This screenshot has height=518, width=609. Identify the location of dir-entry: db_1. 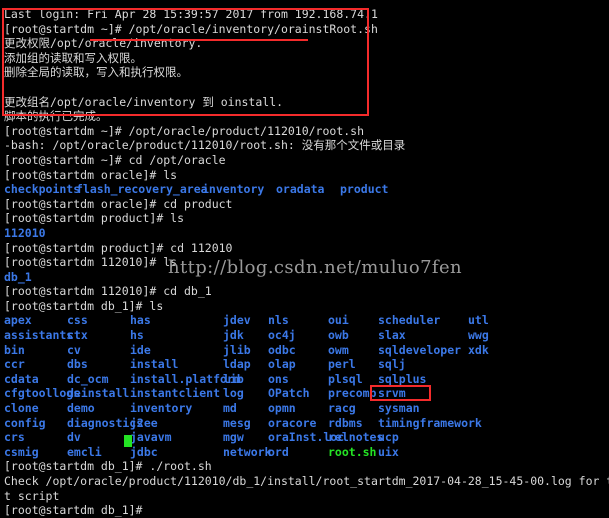
(18, 276).